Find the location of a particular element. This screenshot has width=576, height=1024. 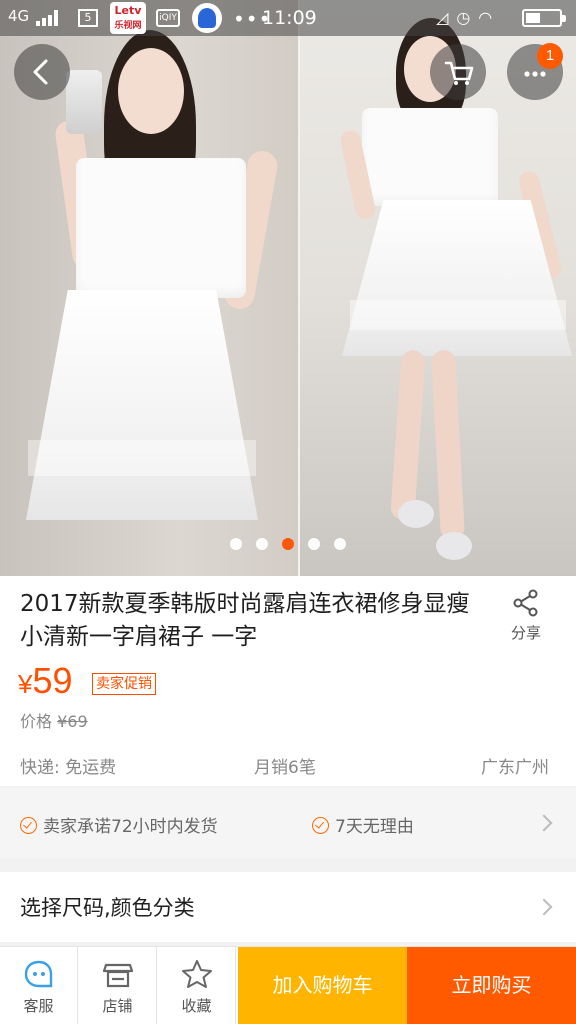

back-button is located at coordinates (42, 72).